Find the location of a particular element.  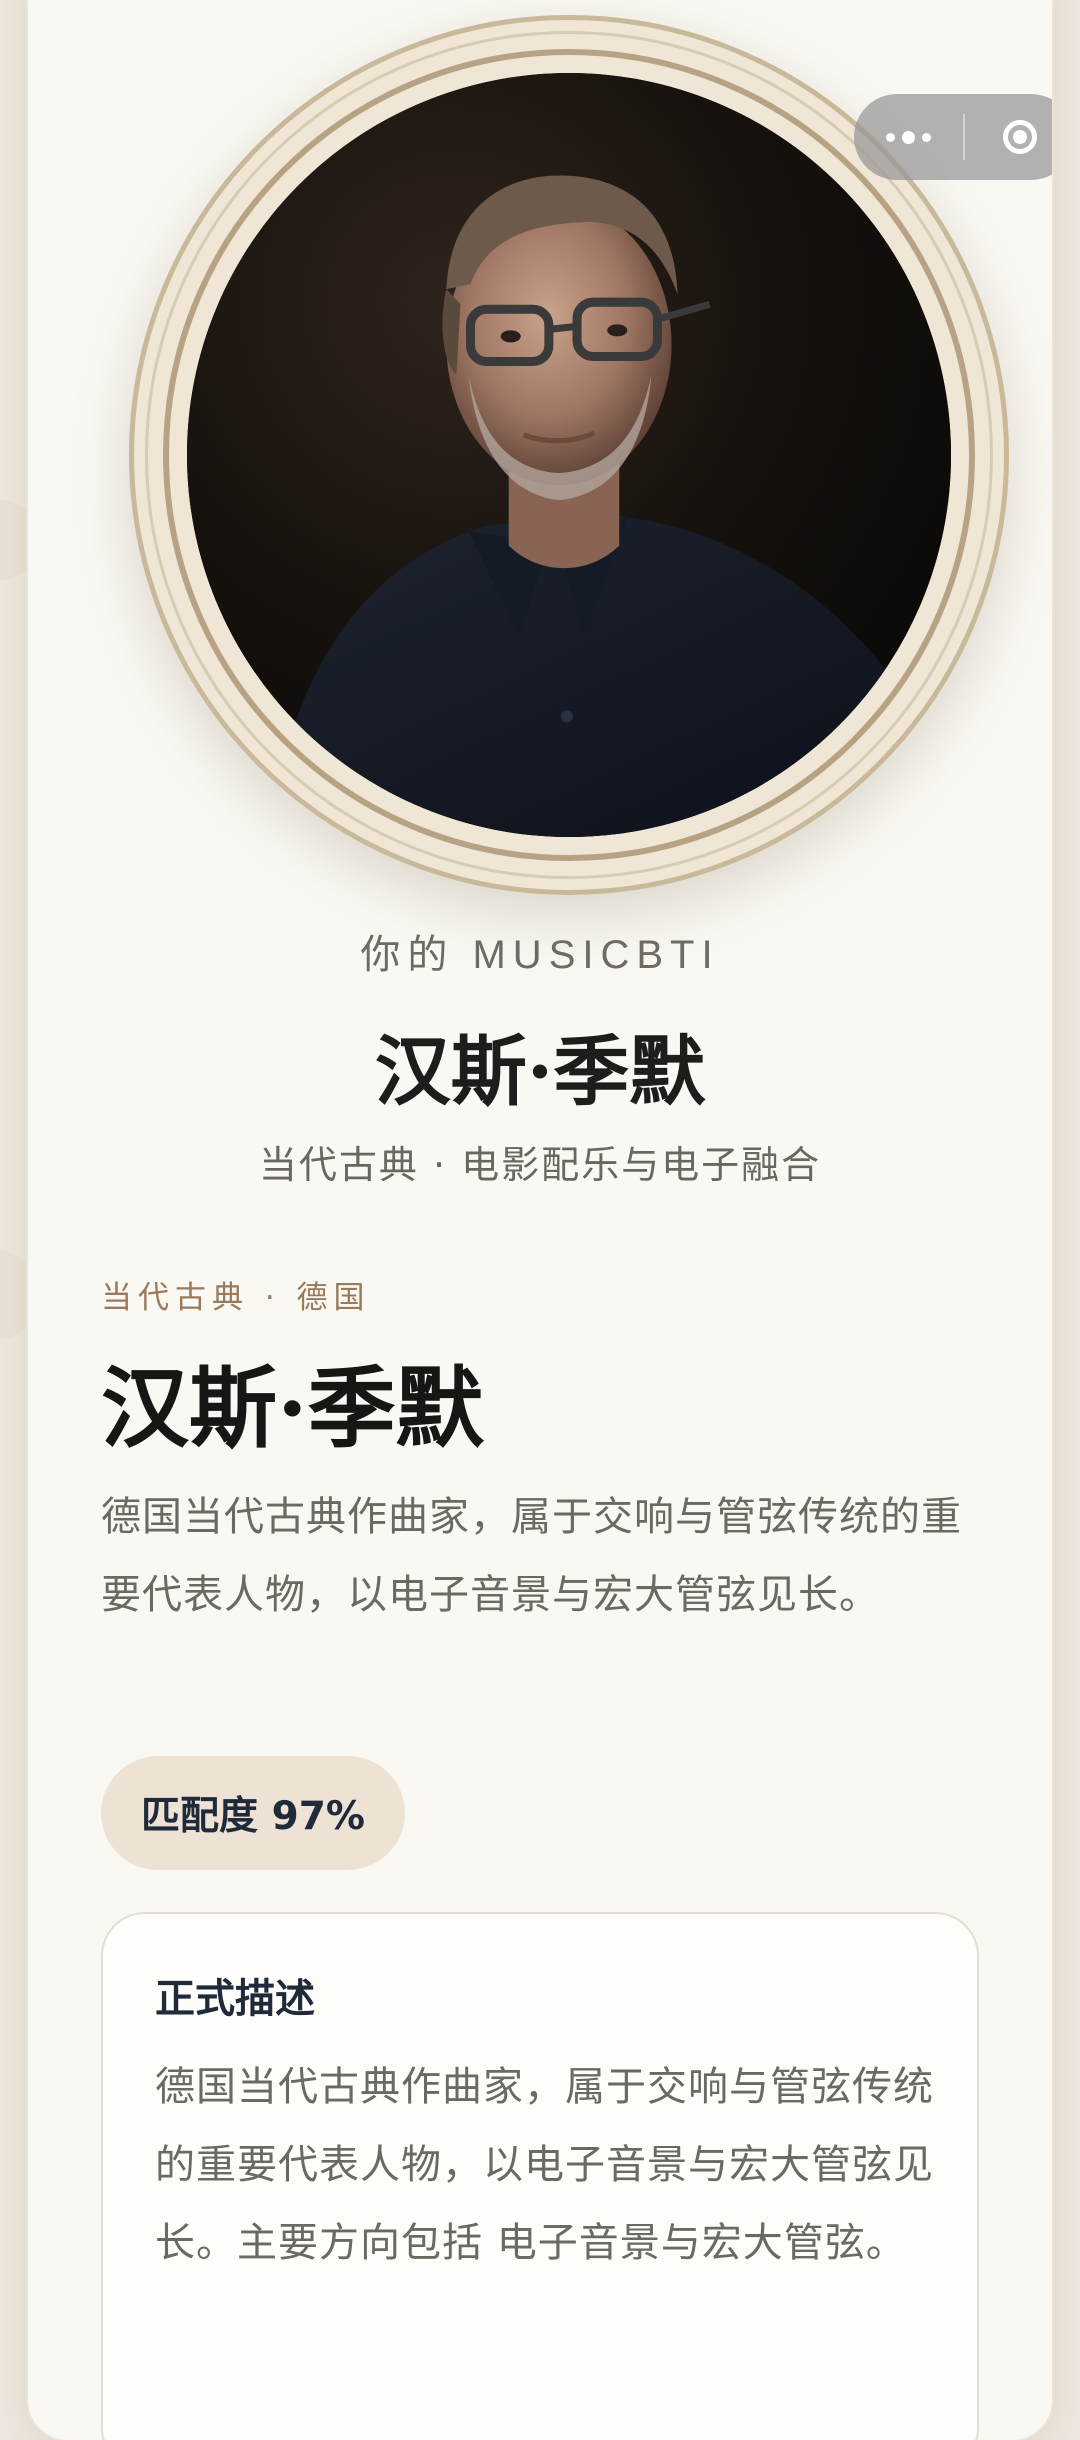

profile-name: 汉斯·季默 is located at coordinates (292, 1408).